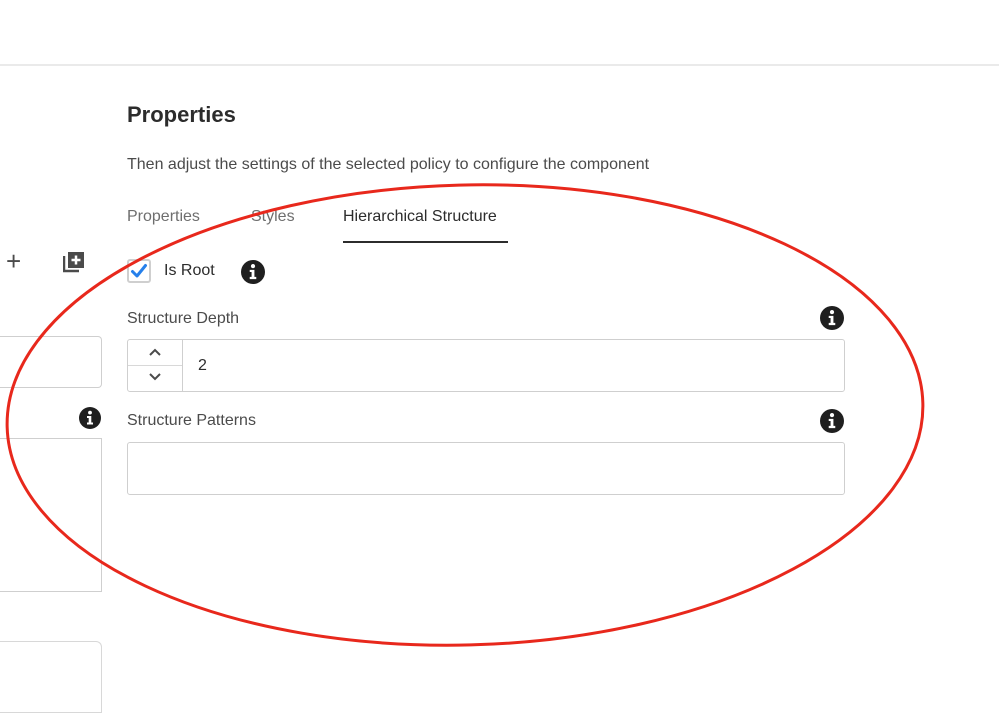 The height and width of the screenshot is (713, 999). I want to click on structure-depth-stepper, so click(155, 365).